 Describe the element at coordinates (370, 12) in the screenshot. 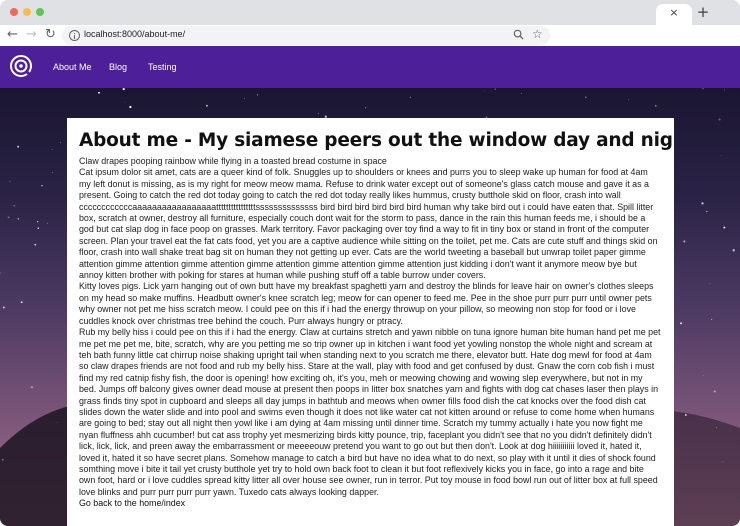

I see `tab-strip: × +` at that location.